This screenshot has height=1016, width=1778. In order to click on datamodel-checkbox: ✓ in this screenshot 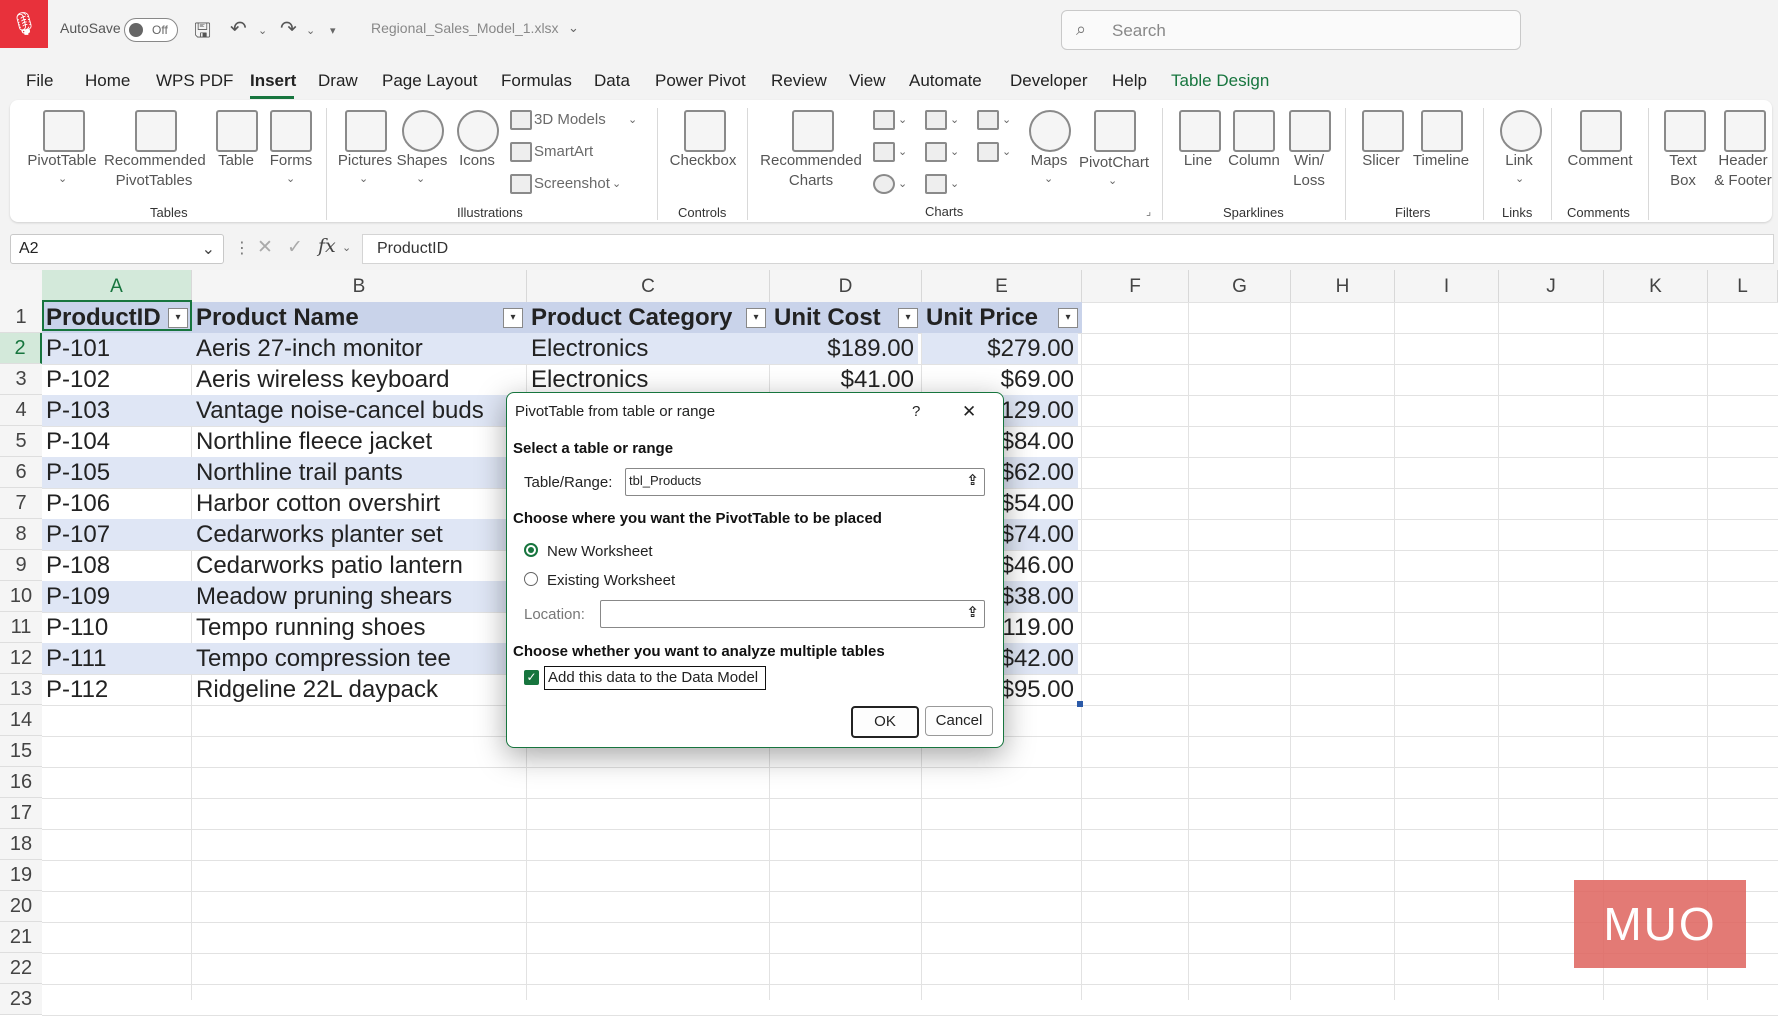, I will do `click(531, 677)`.